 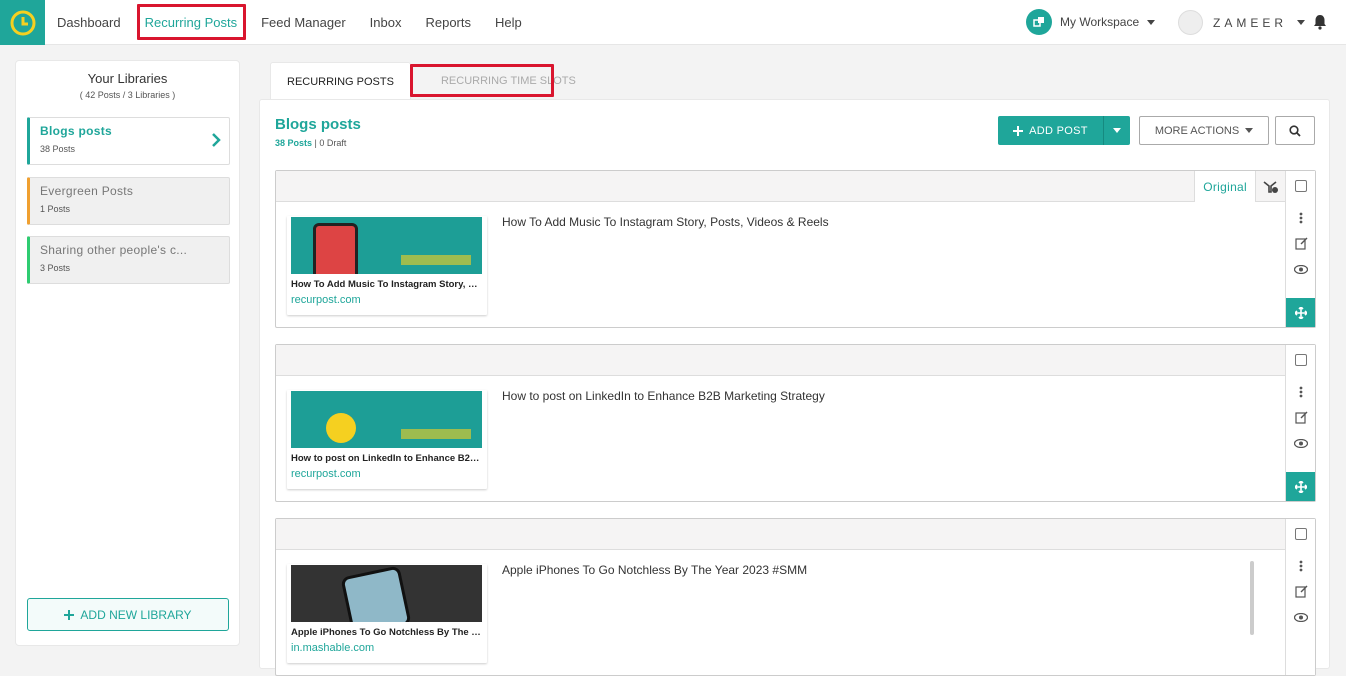 I want to click on library-name: Evergreen Posts, so click(x=87, y=191).